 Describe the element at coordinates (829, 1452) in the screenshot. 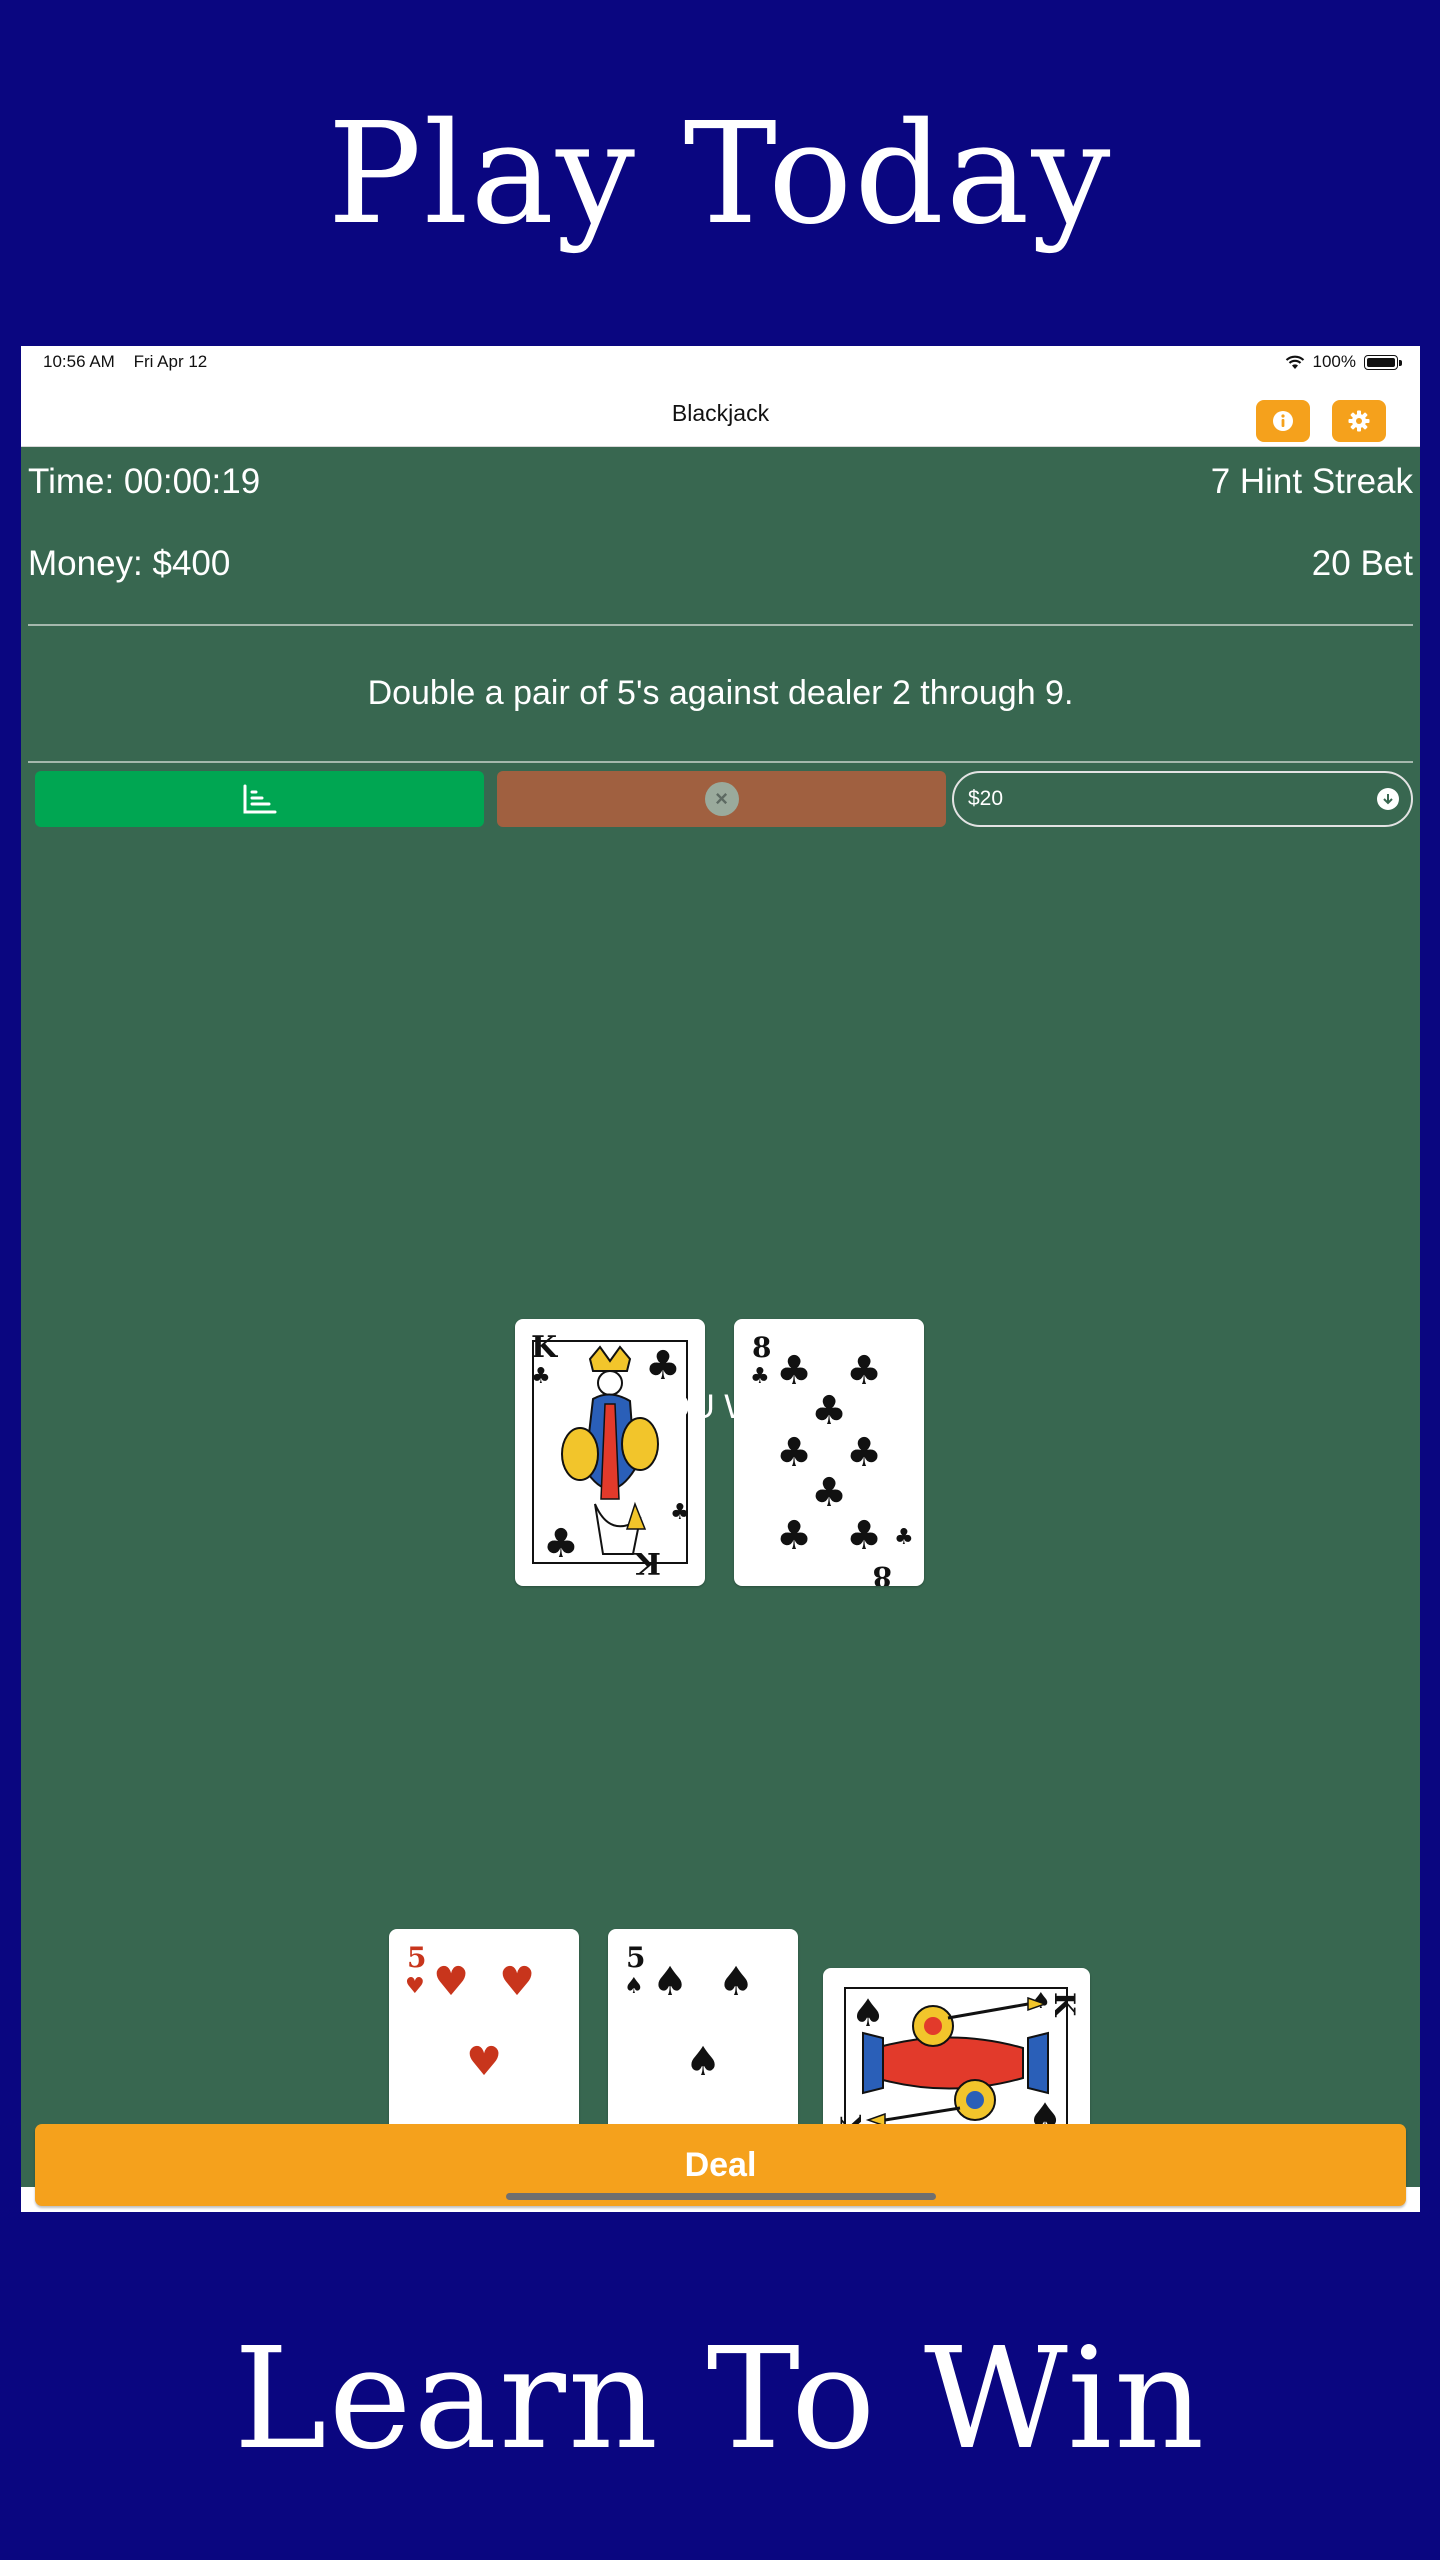

I see `dealer-card-eight-clubs: 8 ♣ ♣ ♣ ♣ ♣ ♣ ♣ ♣ ♣ ♣ 8` at that location.